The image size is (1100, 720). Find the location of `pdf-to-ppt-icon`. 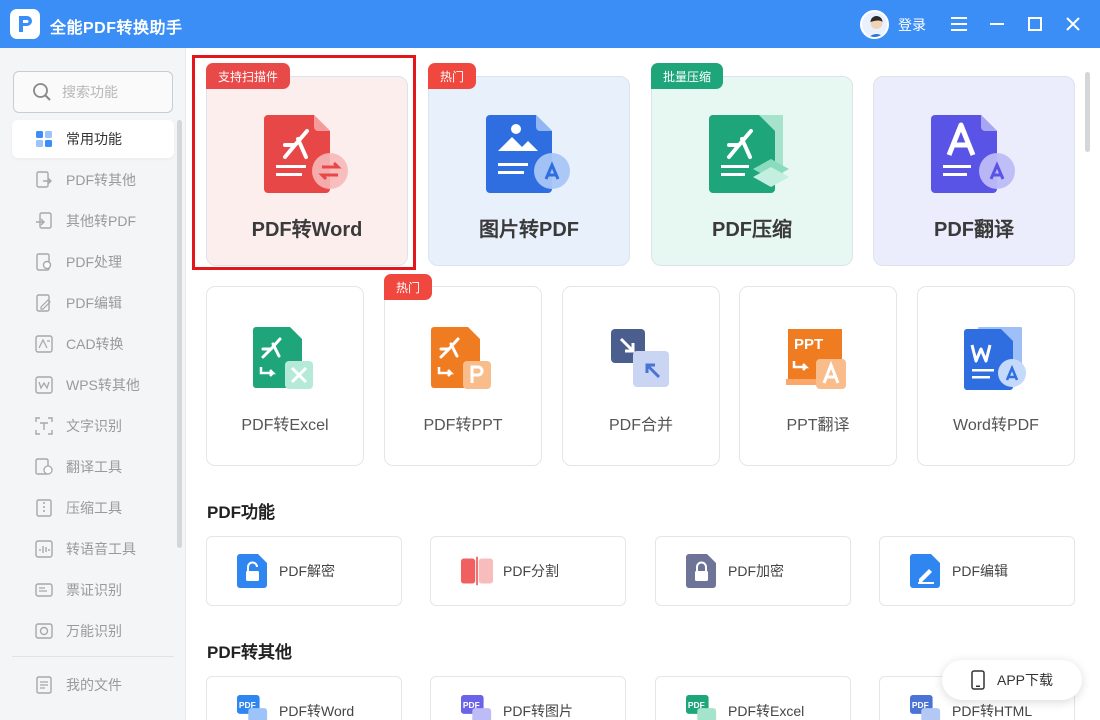

pdf-to-ppt-icon is located at coordinates (463, 359).